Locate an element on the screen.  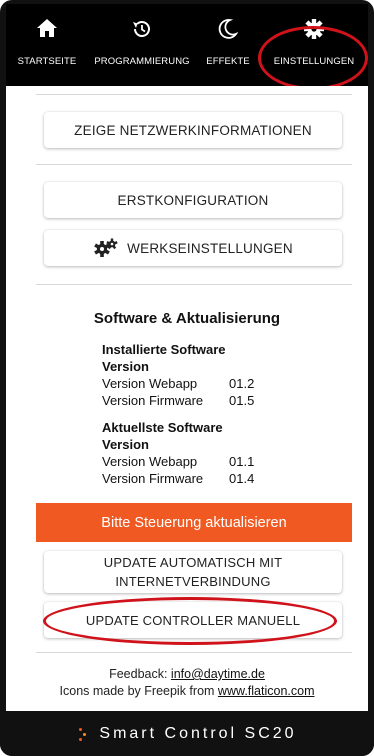
latest-firmware-value: 01.4 is located at coordinates (242, 478).